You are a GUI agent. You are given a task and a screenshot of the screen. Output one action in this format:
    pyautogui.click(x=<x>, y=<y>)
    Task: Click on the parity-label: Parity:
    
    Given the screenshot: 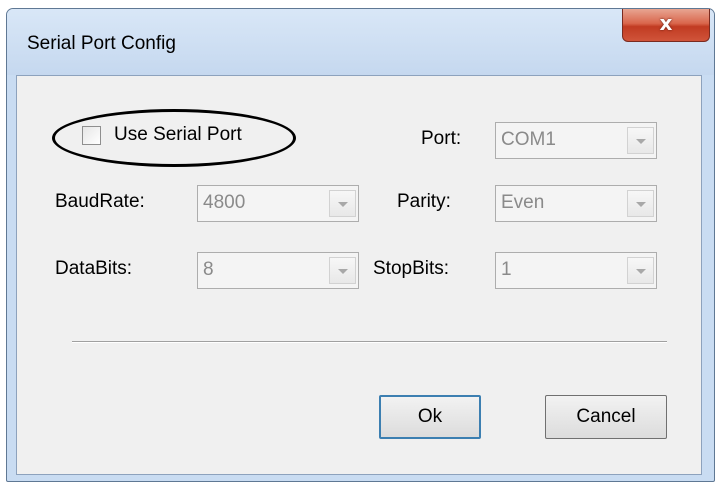 What is the action you would take?
    pyautogui.click(x=424, y=201)
    